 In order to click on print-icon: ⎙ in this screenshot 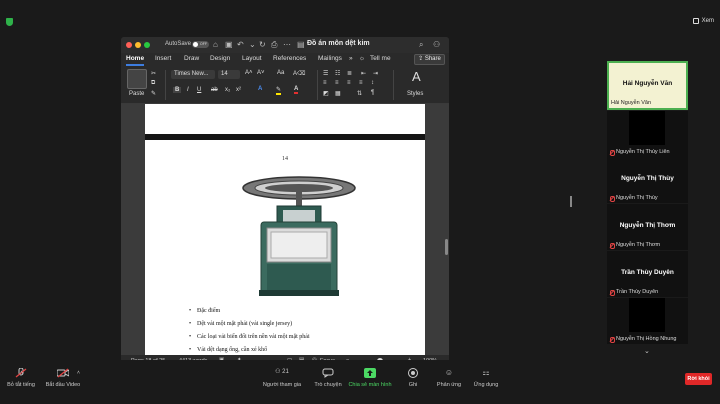, I will do `click(274, 45)`.